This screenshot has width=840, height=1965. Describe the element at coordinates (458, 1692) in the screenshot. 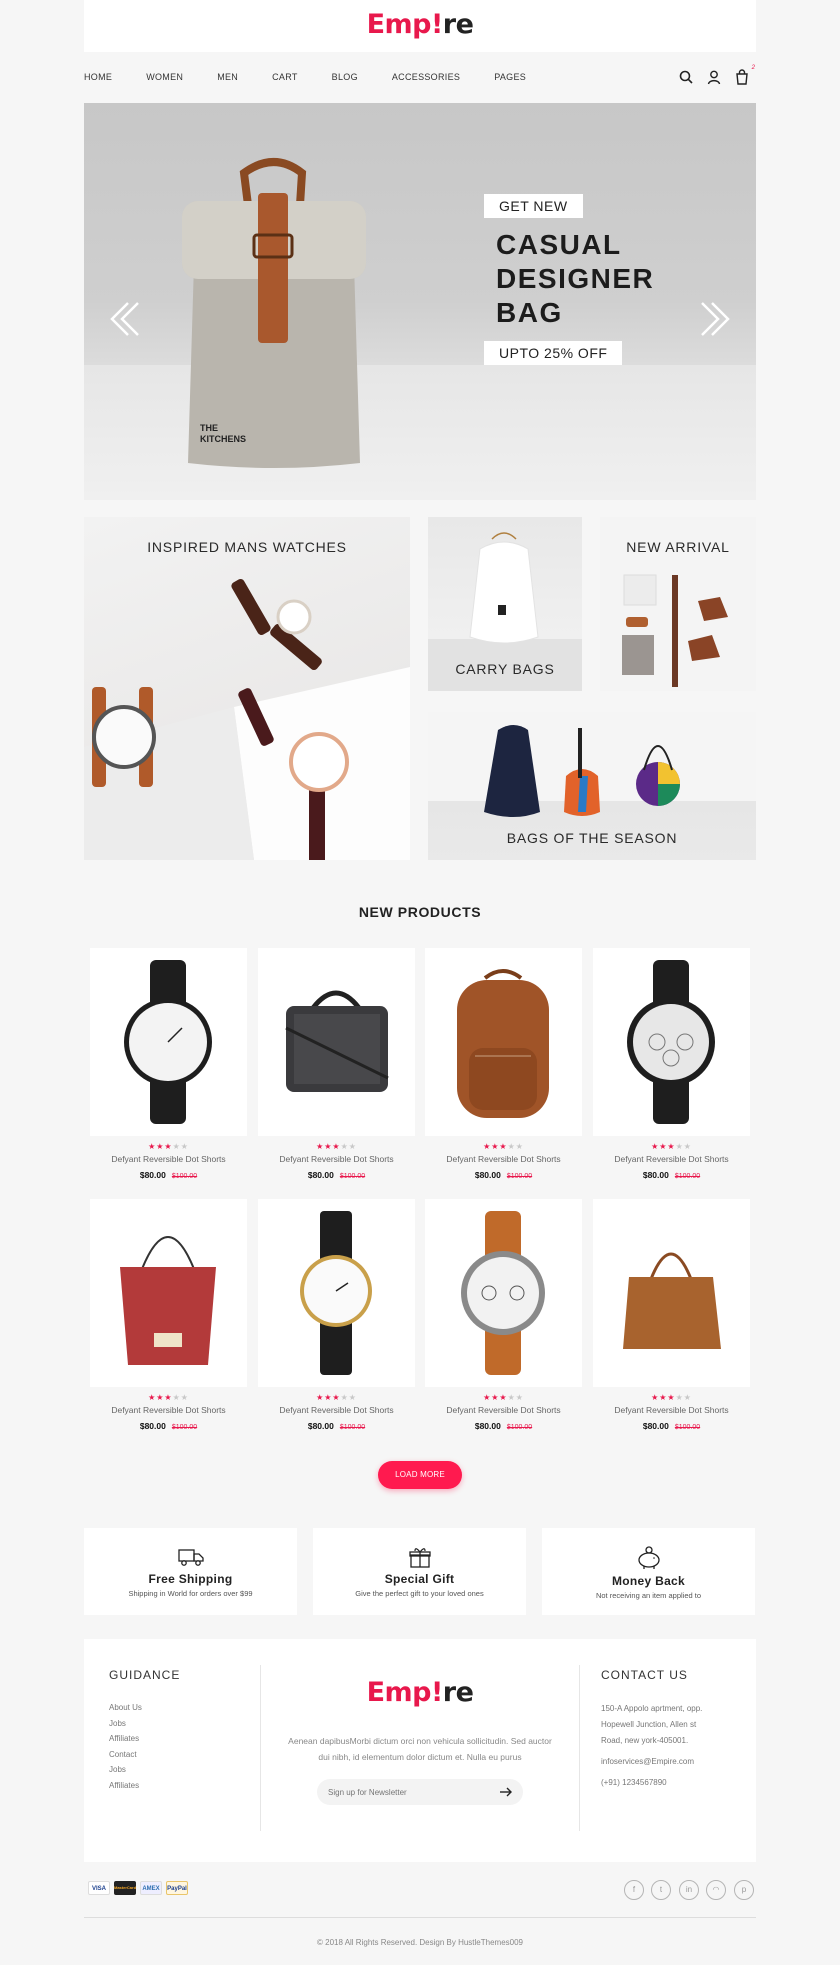

I see `logo-part: re` at that location.